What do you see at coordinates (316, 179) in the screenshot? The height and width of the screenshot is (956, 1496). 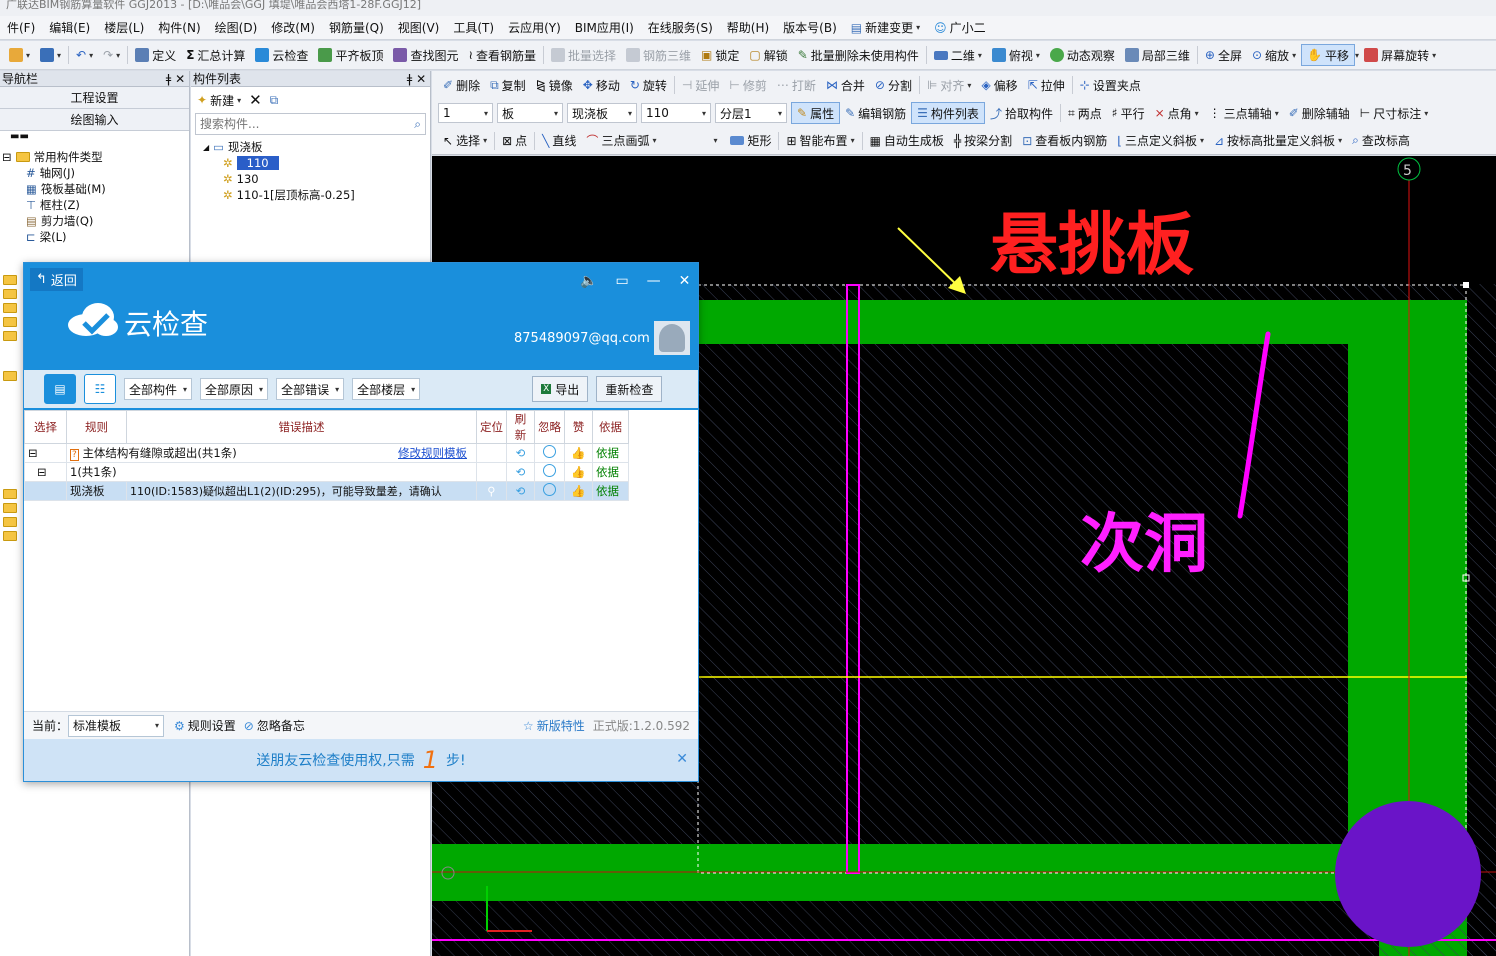 I see `comp-item-130: ✲ 130` at bounding box center [316, 179].